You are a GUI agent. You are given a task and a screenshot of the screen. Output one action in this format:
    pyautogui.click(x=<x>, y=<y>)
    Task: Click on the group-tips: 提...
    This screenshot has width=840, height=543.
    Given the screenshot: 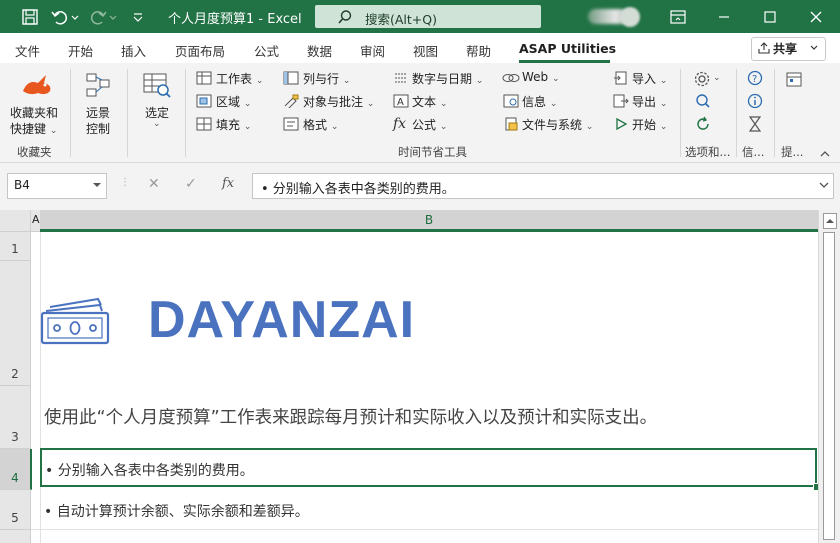 What is the action you would take?
    pyautogui.click(x=792, y=152)
    